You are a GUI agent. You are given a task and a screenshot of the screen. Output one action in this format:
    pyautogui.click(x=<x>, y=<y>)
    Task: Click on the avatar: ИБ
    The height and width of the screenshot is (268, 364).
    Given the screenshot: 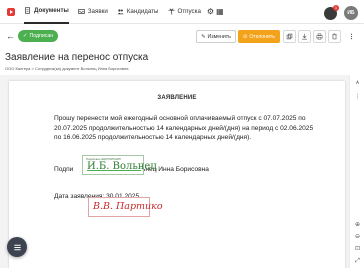 What is the action you would take?
    pyautogui.click(x=351, y=13)
    